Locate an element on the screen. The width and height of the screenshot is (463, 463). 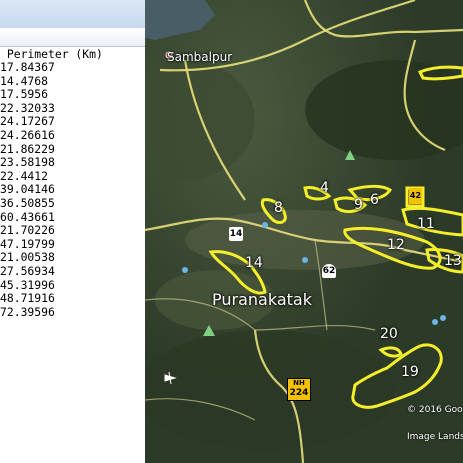
list-item: 22.4412 is located at coordinates (24, 175).